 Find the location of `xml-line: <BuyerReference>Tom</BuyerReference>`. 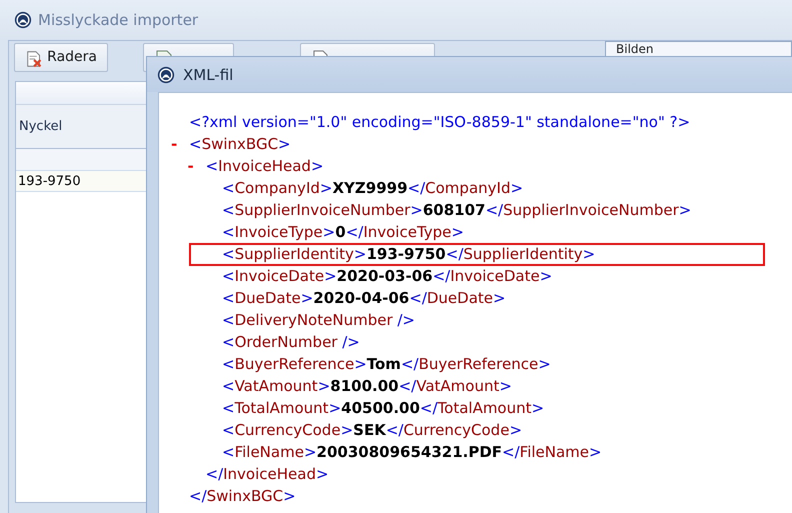

xml-line: <BuyerReference>Tom</BuyerReference> is located at coordinates (386, 364).